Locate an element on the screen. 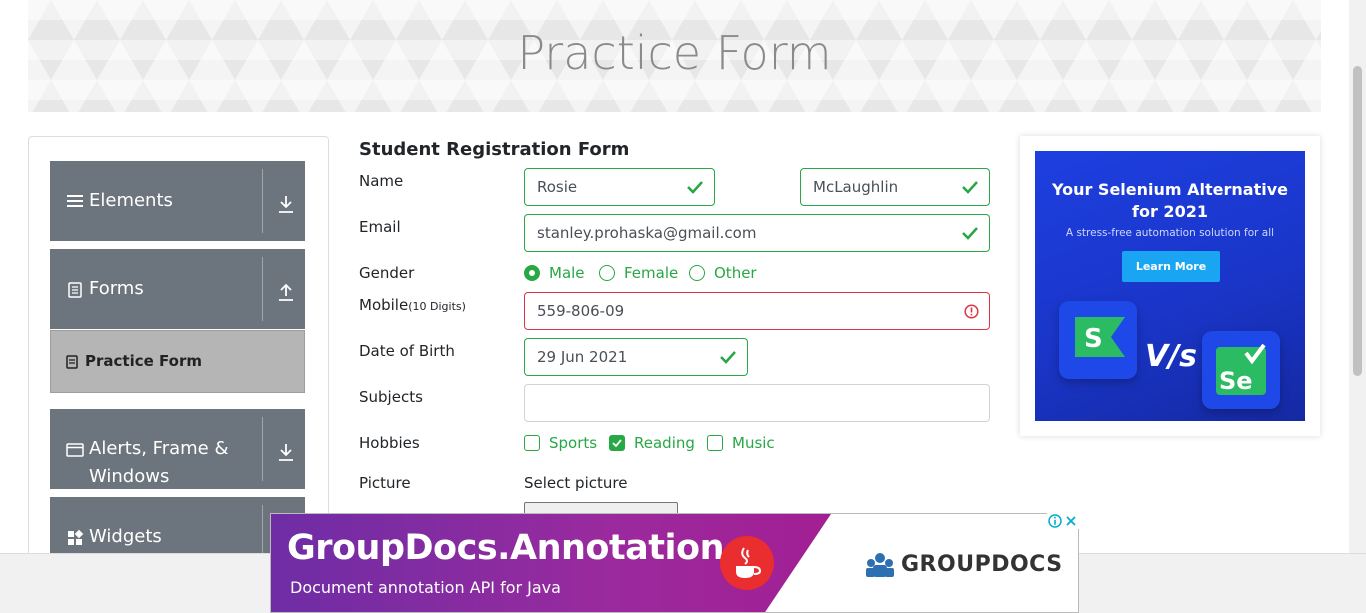 This screenshot has width=1366, height=613. sidebar-group-label: Forms is located at coordinates (116, 288).